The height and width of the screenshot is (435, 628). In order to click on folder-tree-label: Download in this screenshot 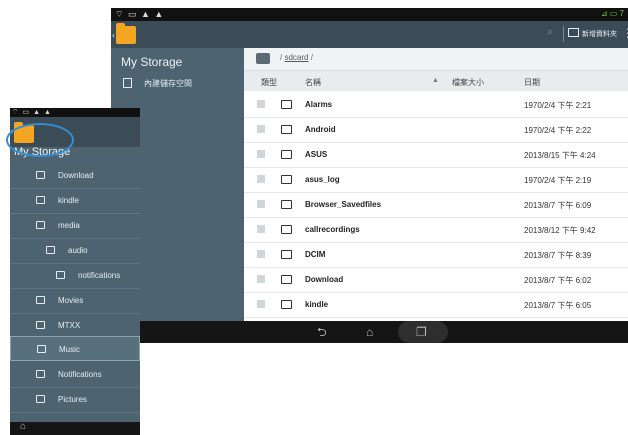, I will do `click(76, 175)`.